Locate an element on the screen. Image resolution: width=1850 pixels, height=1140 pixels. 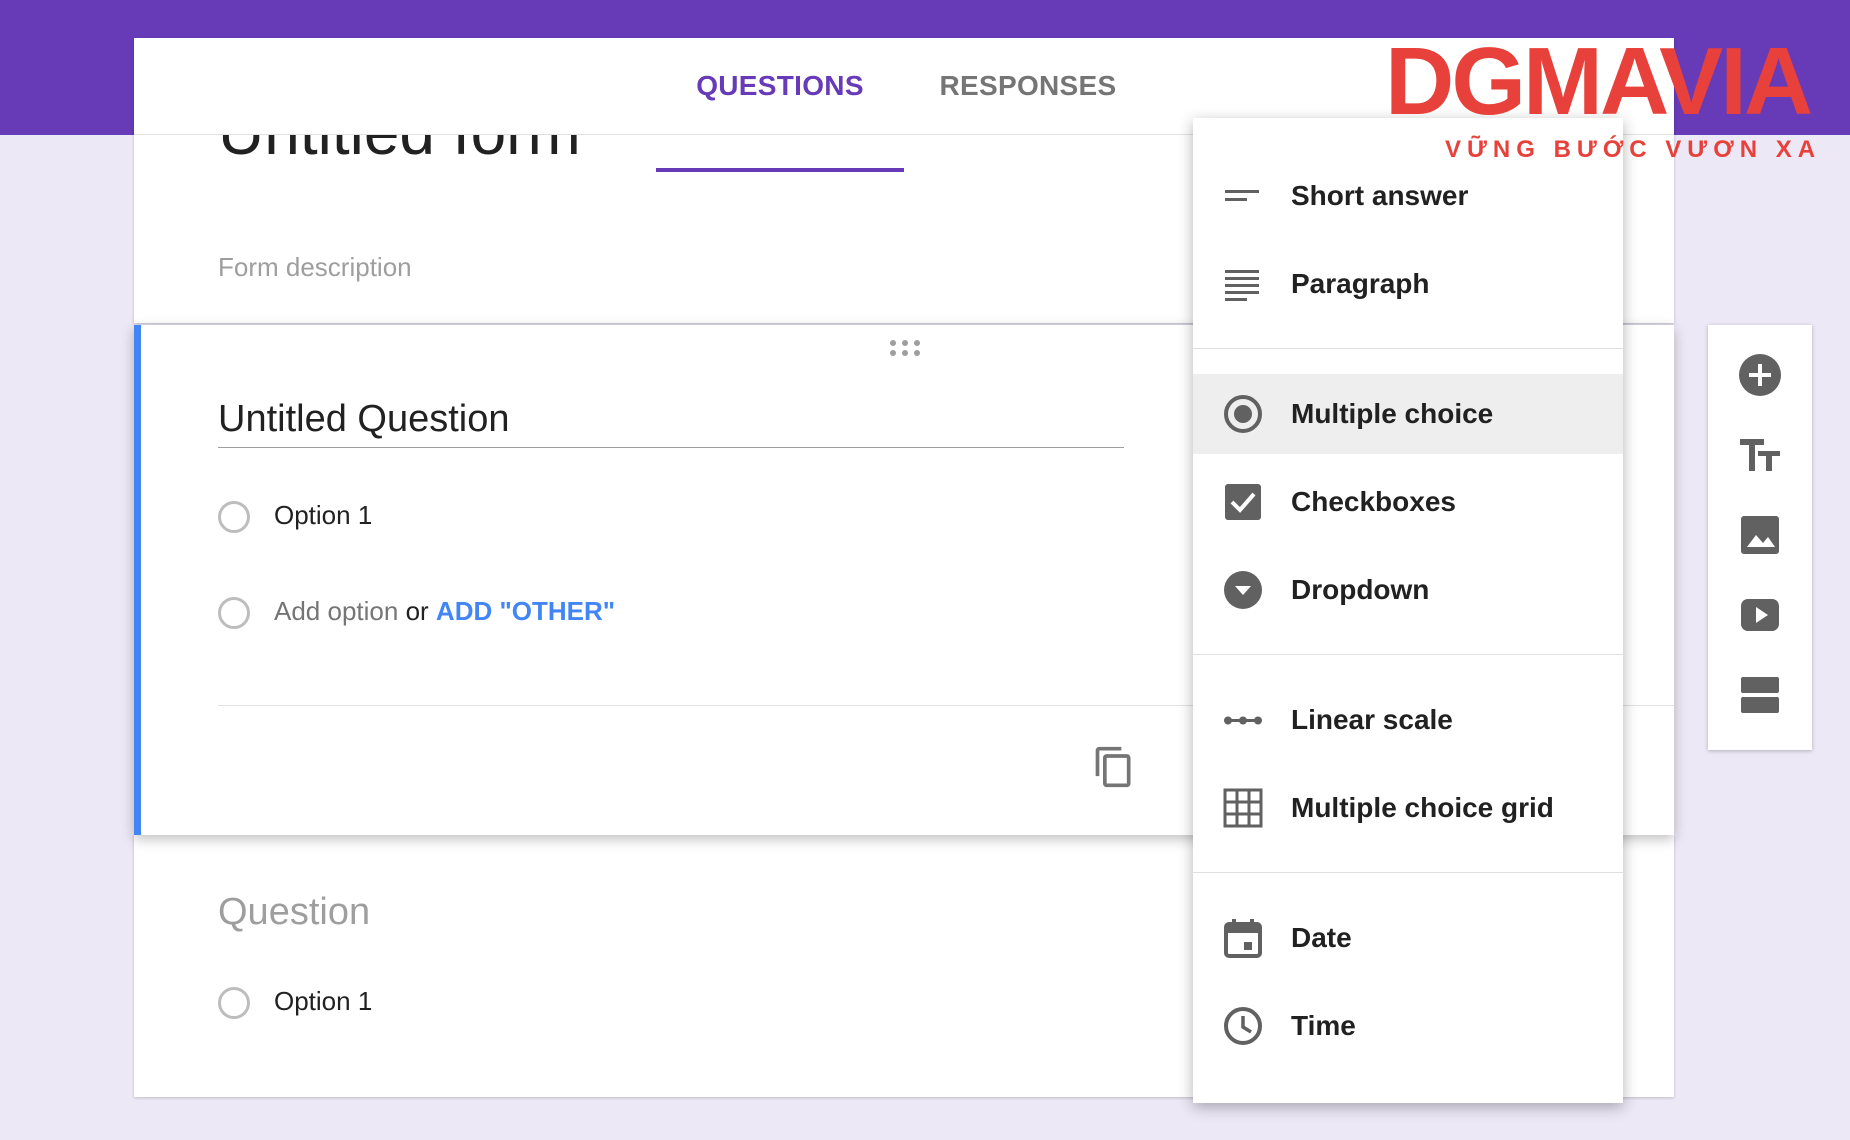
active-accent-bar is located at coordinates (137, 580).